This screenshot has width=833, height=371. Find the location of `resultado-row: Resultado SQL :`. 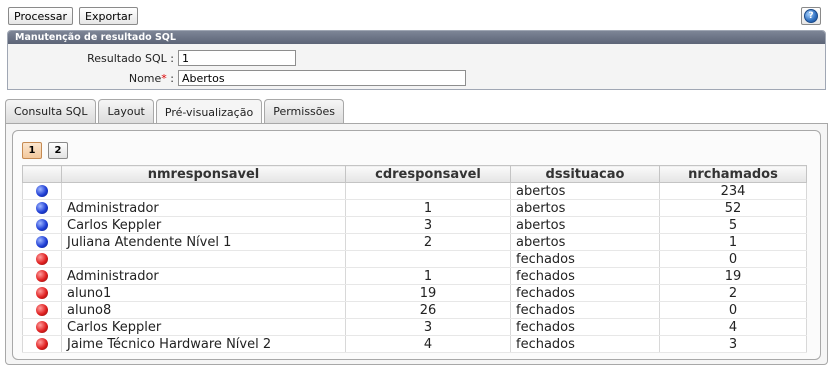

resultado-row: Resultado SQL : is located at coordinates (152, 58).